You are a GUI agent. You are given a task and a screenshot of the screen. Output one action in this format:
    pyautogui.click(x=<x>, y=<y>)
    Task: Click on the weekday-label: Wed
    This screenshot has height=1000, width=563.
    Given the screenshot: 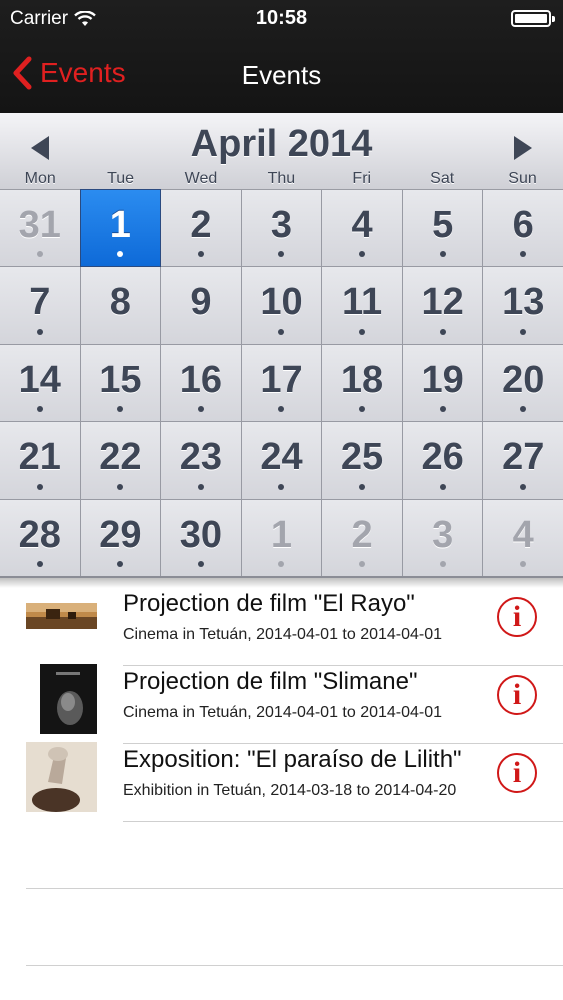 What is the action you would take?
    pyautogui.click(x=201, y=178)
    